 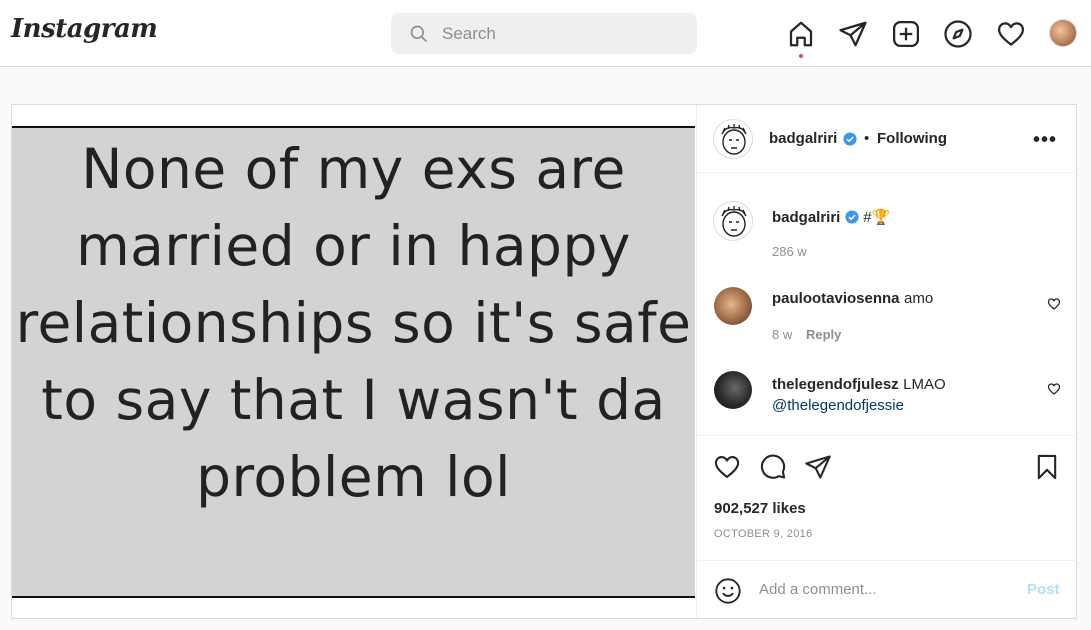 I want to click on comment-bubble-icon, so click(x=773, y=467).